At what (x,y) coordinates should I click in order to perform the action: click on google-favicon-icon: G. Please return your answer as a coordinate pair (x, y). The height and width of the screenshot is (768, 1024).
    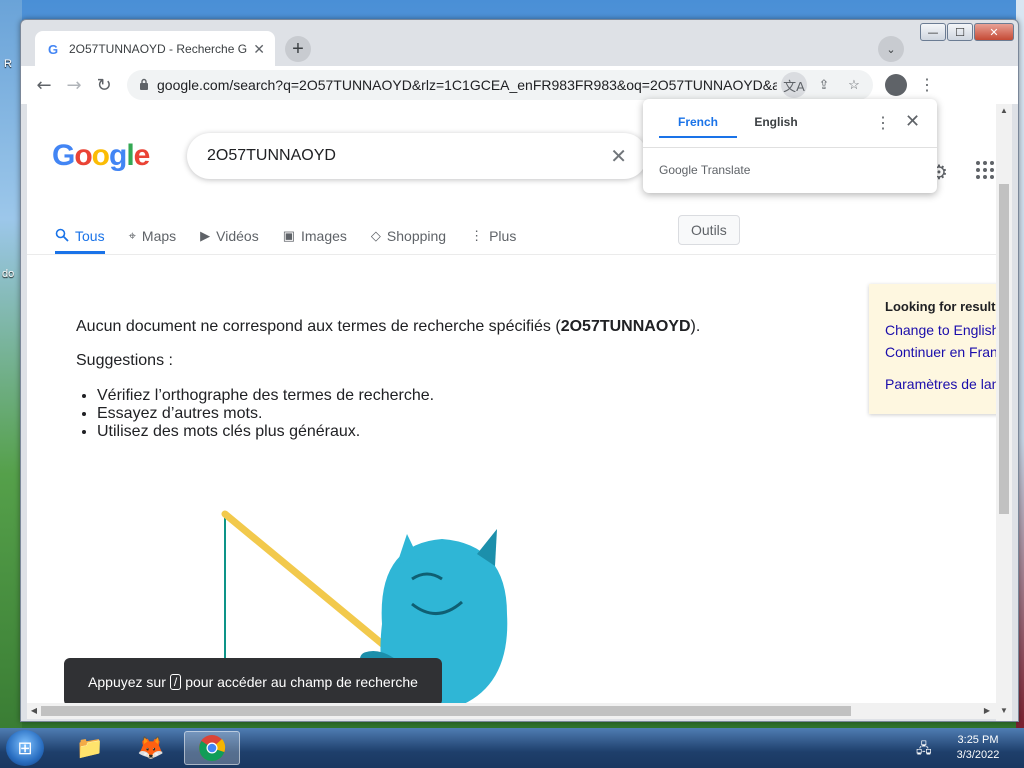
    Looking at the image, I should click on (53, 49).